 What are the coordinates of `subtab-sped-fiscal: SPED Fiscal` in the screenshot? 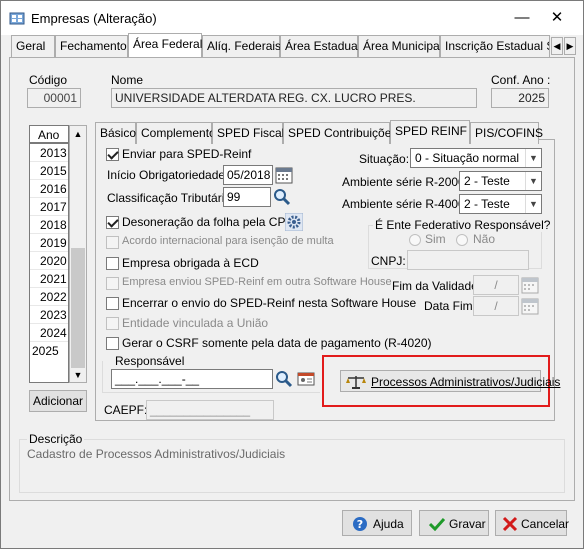 It's located at (248, 133).